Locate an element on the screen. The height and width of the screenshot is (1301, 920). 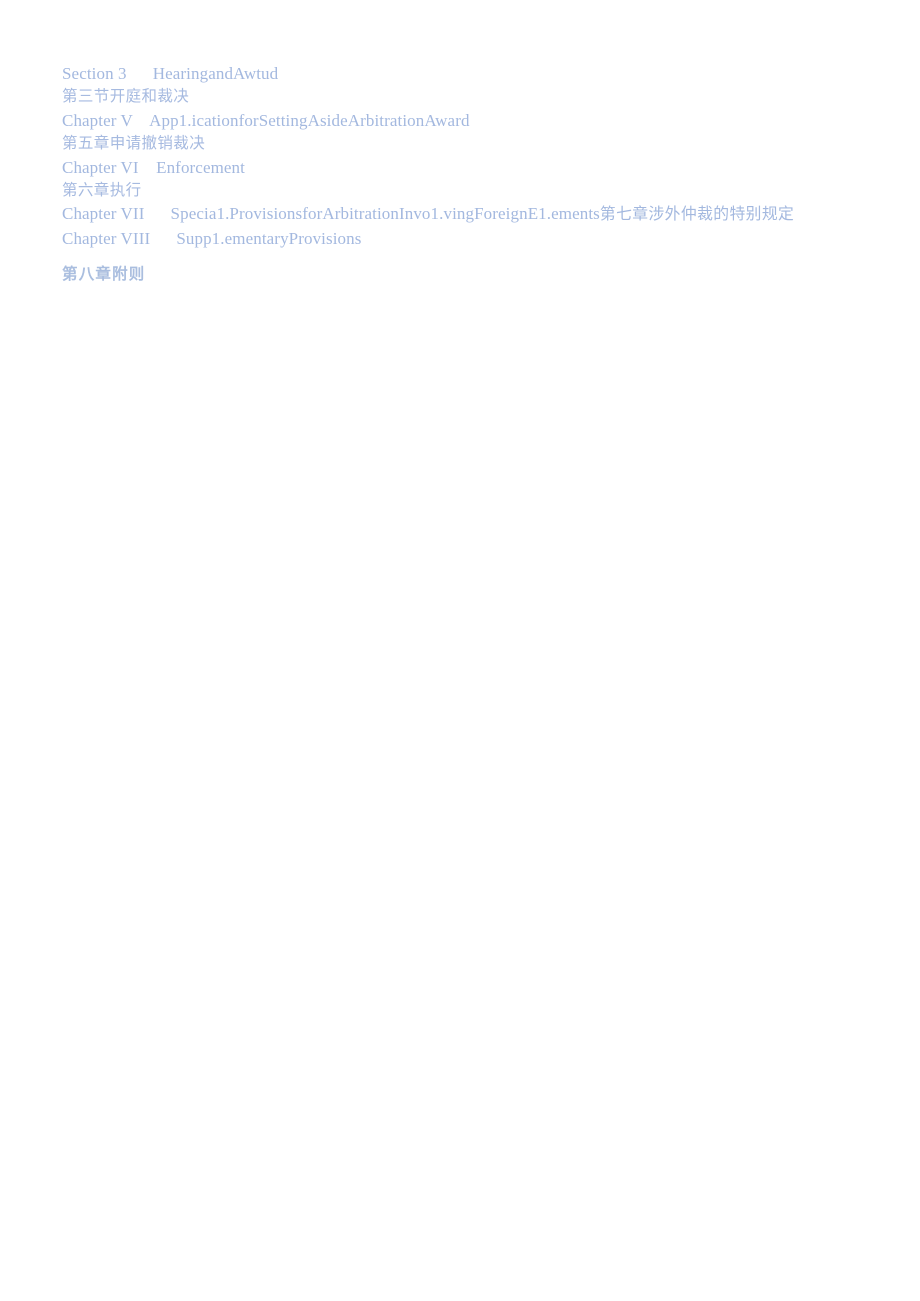
toc-entry-chapter-8-cn: 第八章附则 is located at coordinates (104, 274).